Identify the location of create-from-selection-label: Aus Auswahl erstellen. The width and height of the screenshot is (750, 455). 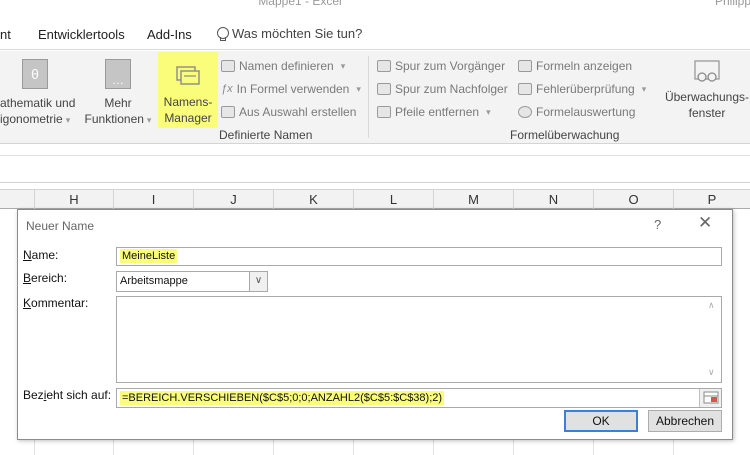
(298, 112).